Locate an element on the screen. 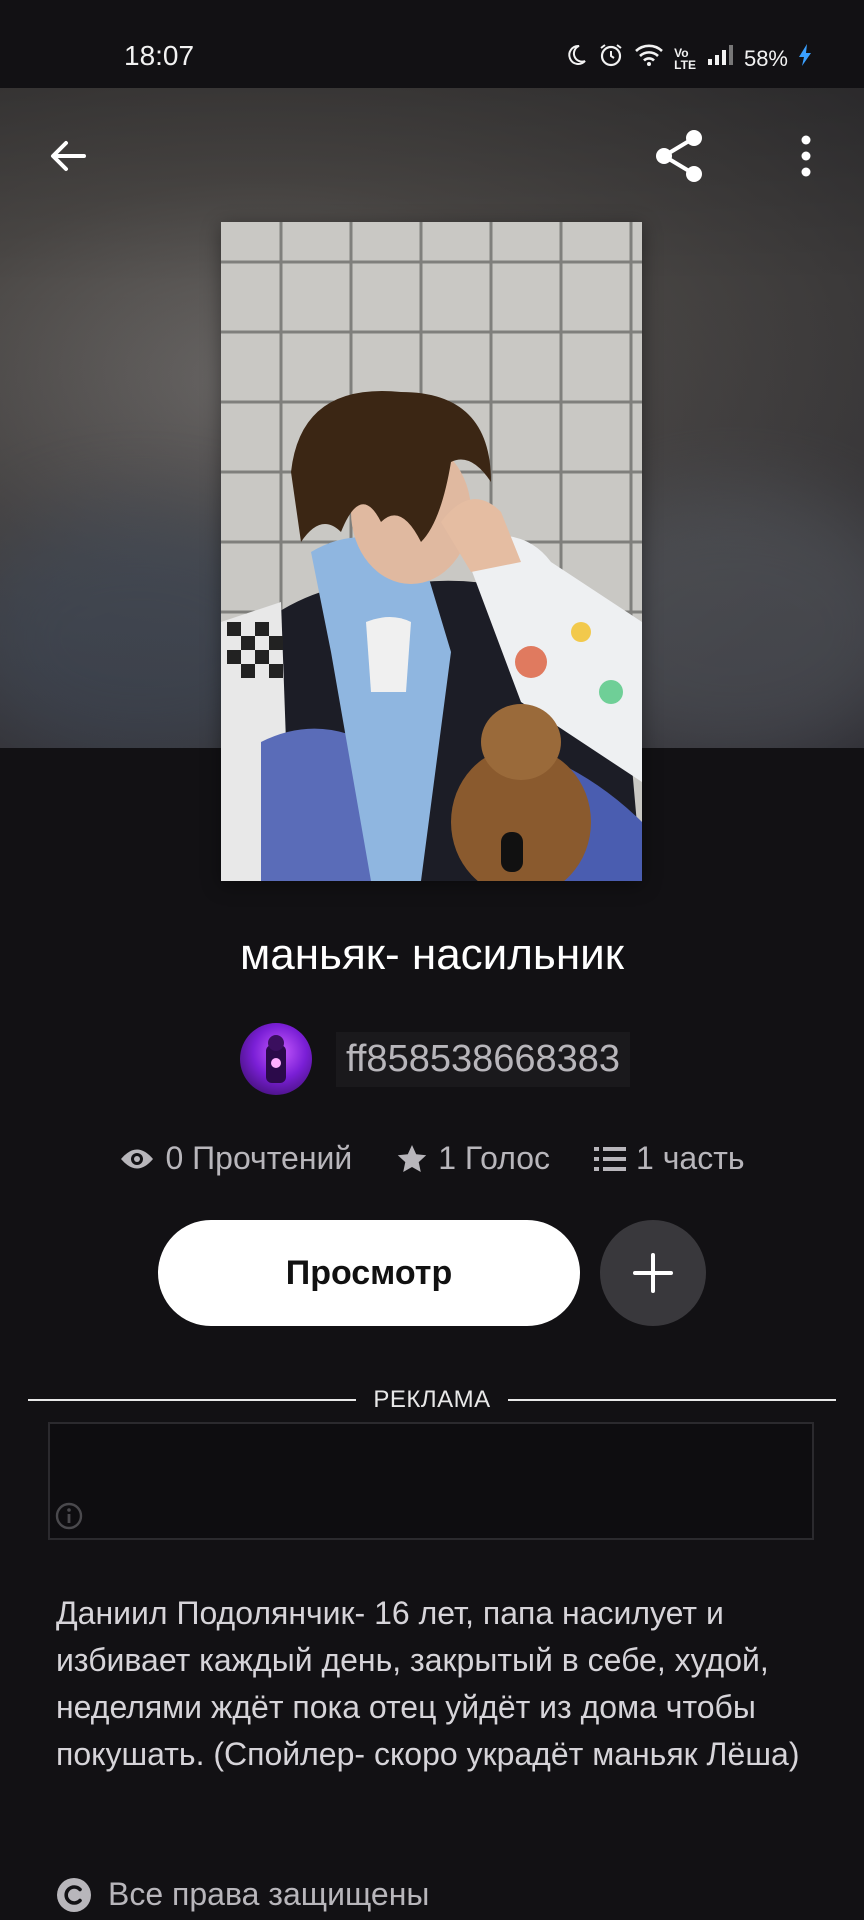 The width and height of the screenshot is (864, 1920). arrow-left-icon is located at coordinates (68, 156).